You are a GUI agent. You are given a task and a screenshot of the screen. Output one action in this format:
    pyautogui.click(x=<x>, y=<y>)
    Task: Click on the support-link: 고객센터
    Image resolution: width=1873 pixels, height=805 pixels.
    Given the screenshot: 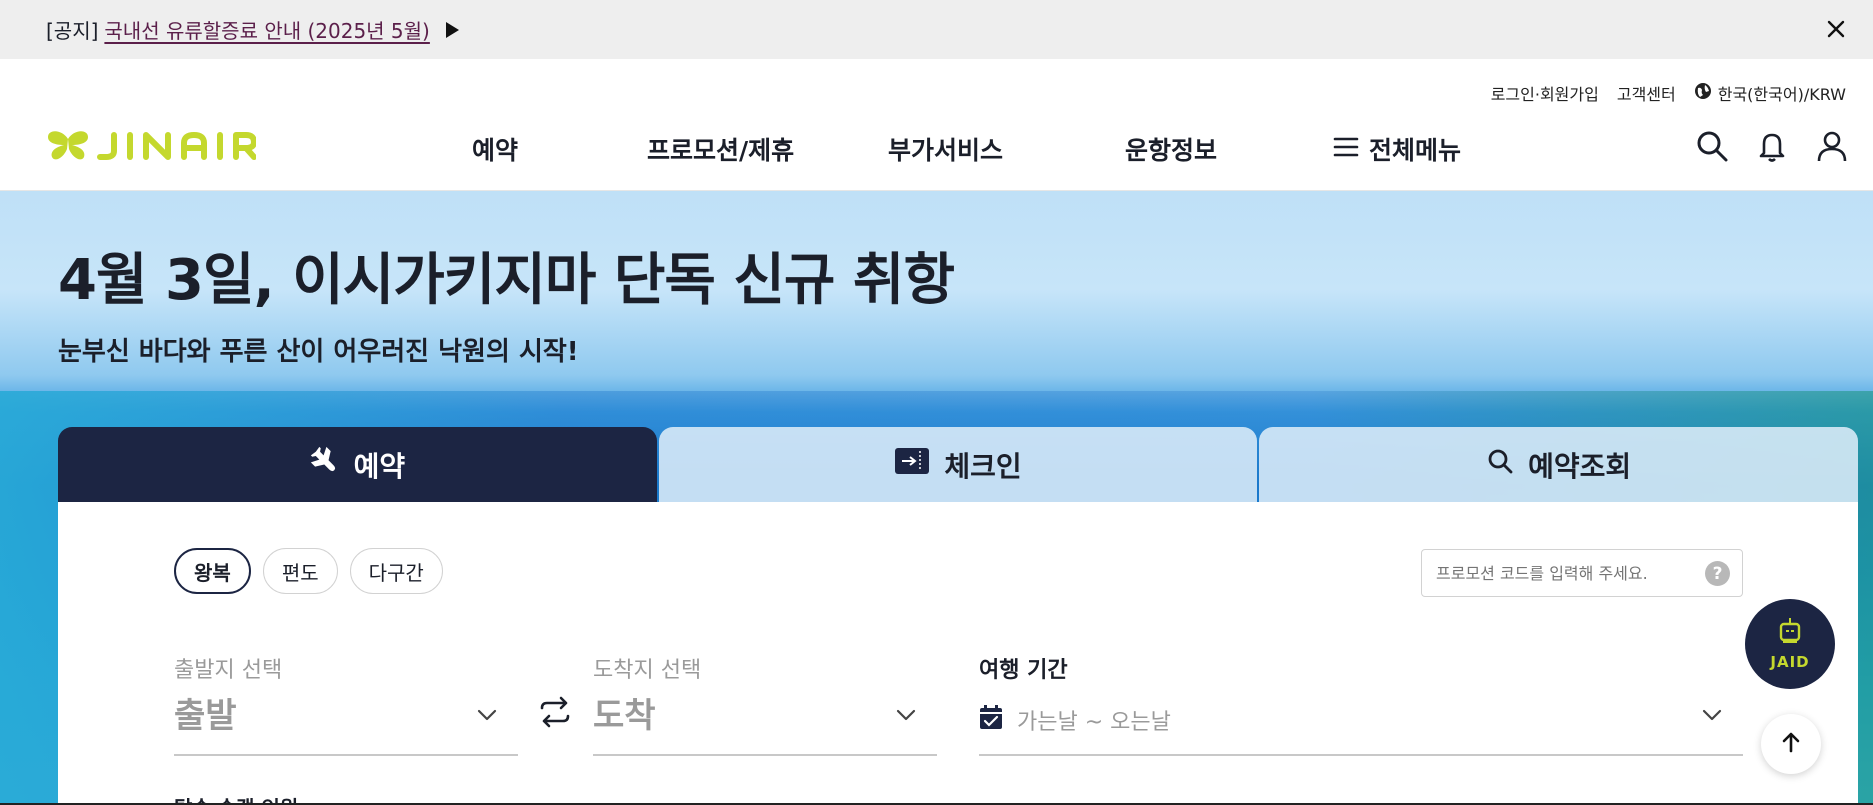 What is the action you would take?
    pyautogui.click(x=1646, y=93)
    